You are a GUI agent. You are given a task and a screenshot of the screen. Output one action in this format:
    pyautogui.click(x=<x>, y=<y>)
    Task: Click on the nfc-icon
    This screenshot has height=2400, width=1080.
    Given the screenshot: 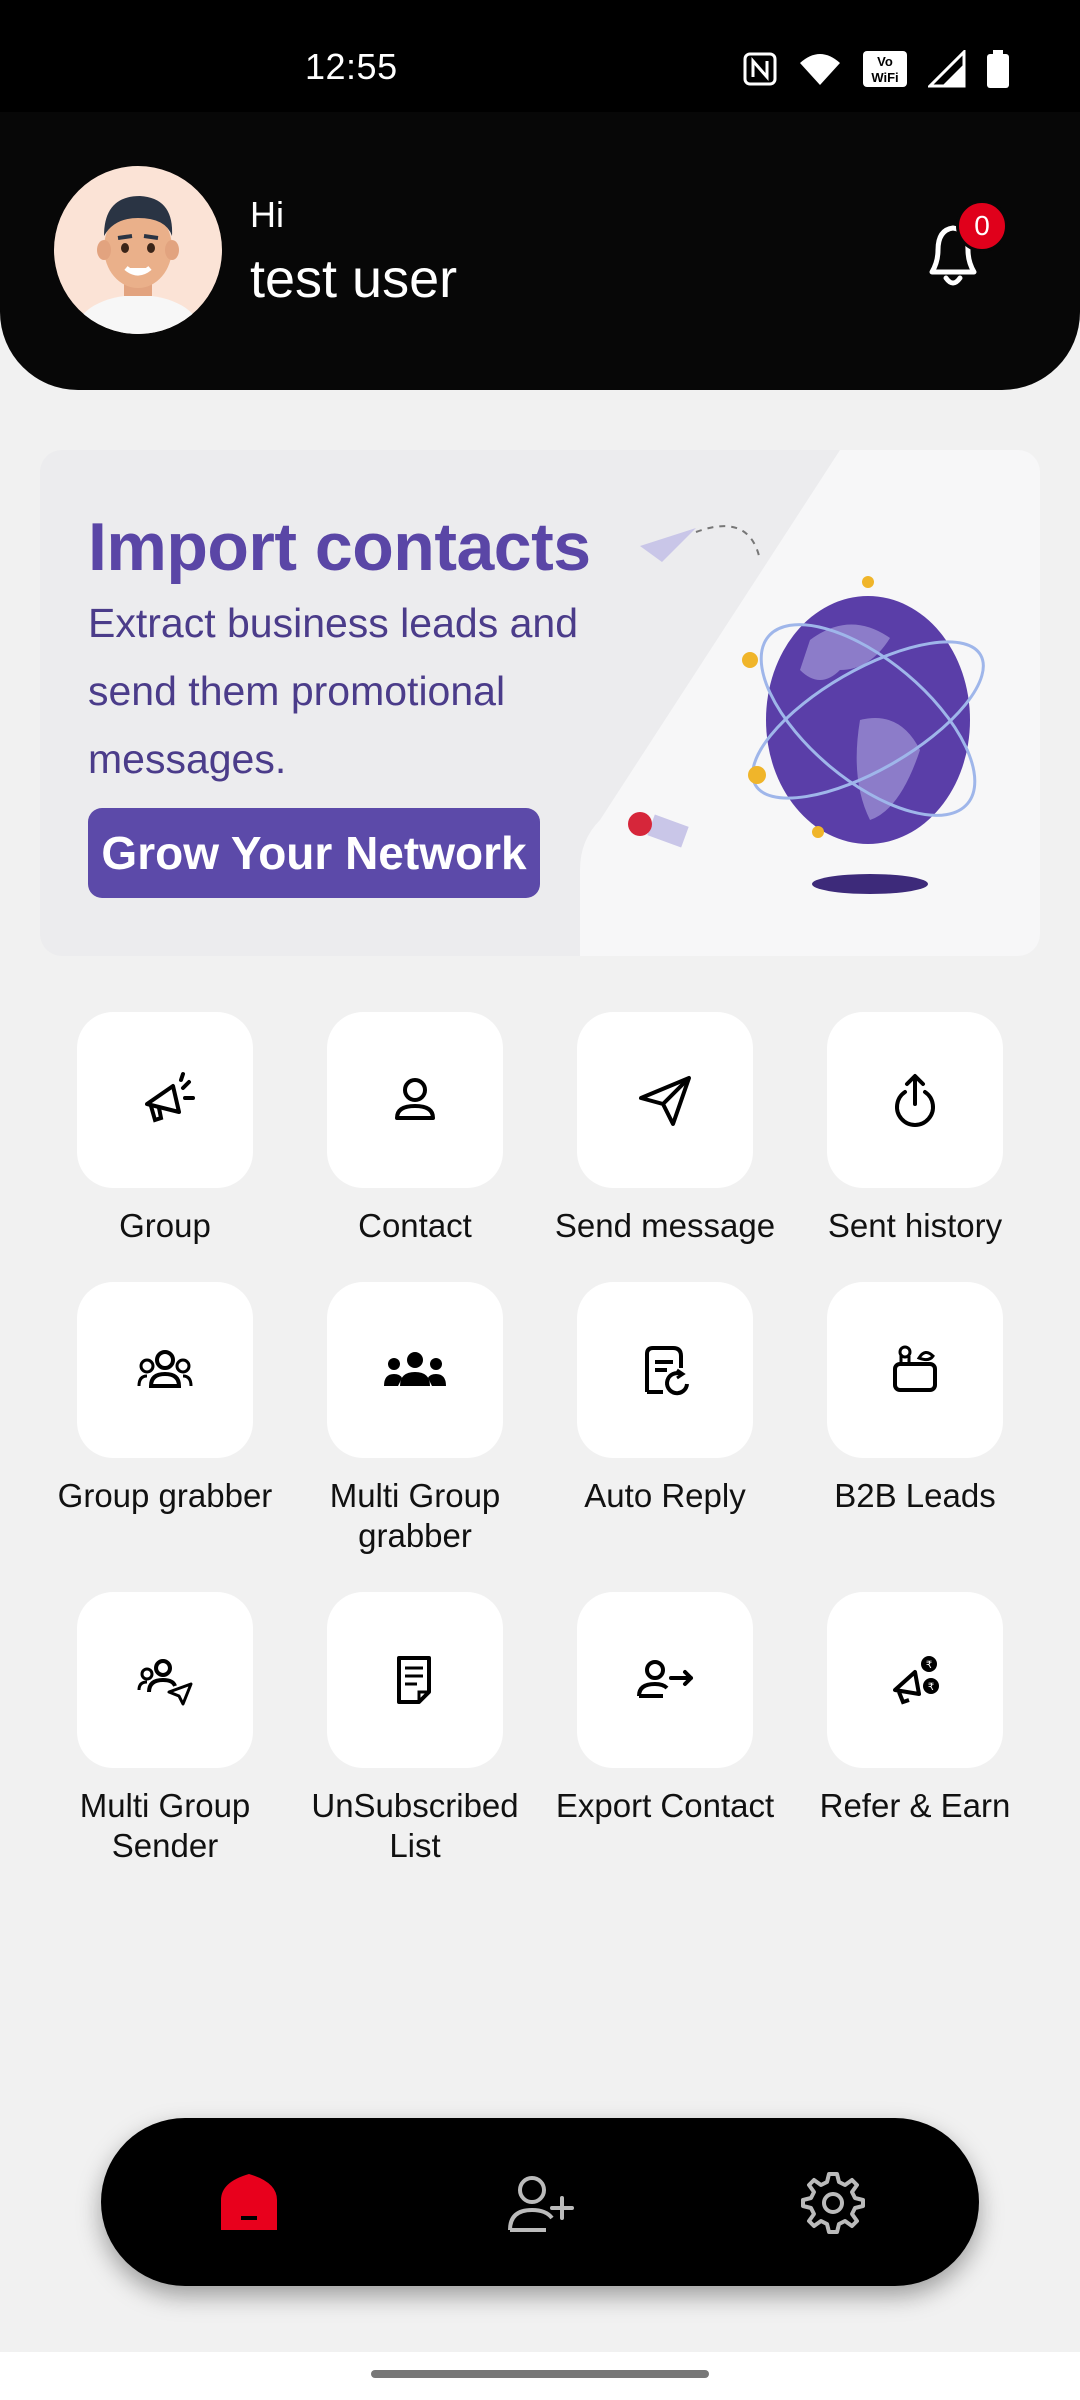 What is the action you would take?
    pyautogui.click(x=760, y=69)
    